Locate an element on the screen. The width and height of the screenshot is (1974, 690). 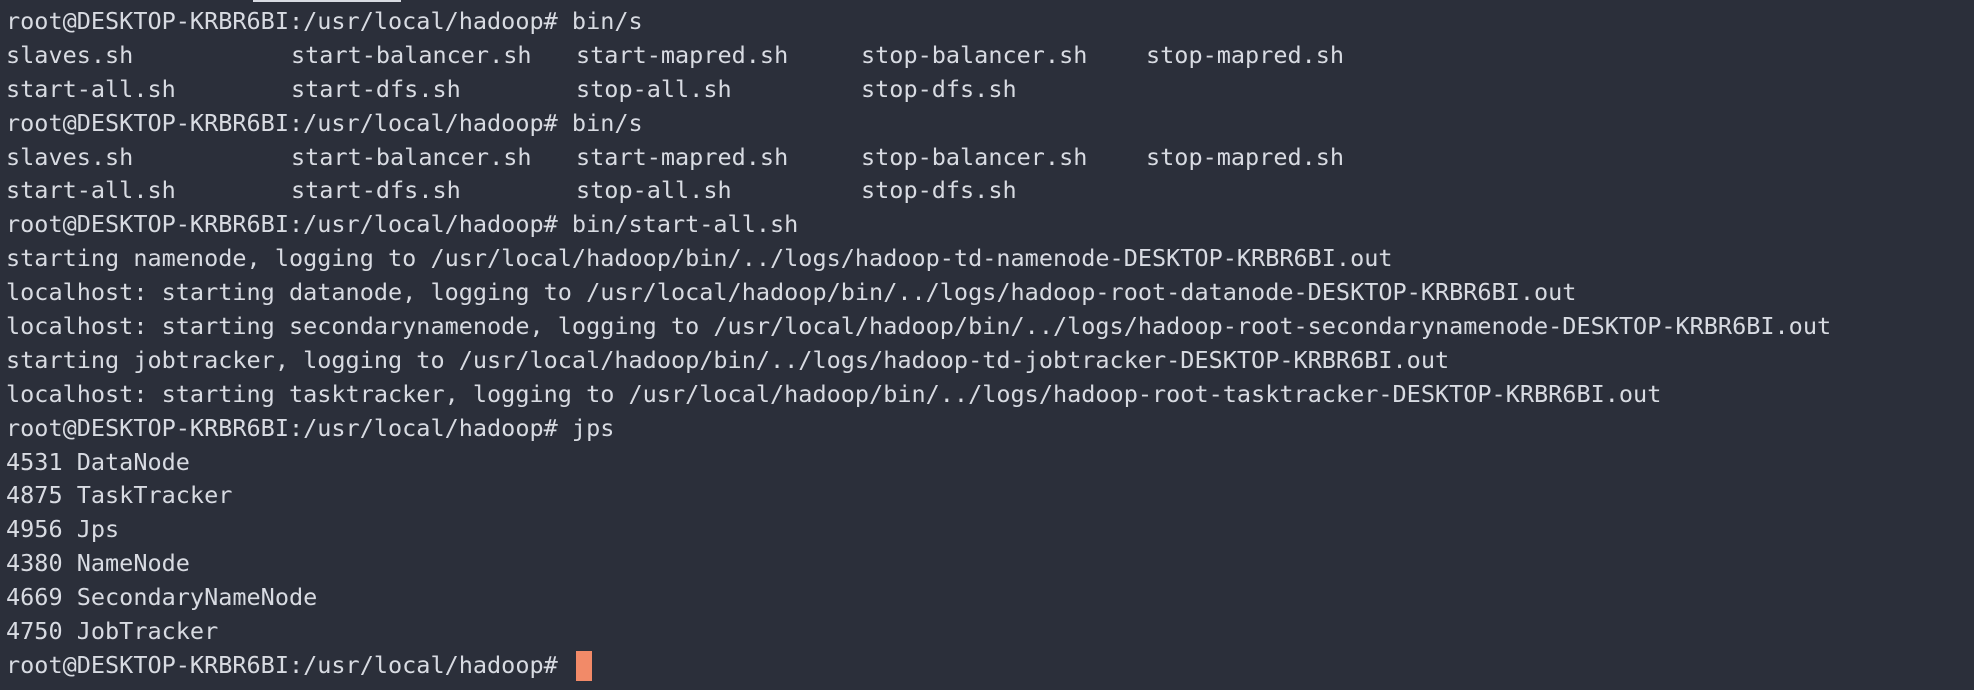
output-text: 4750 JobTracker is located at coordinates (112, 631).